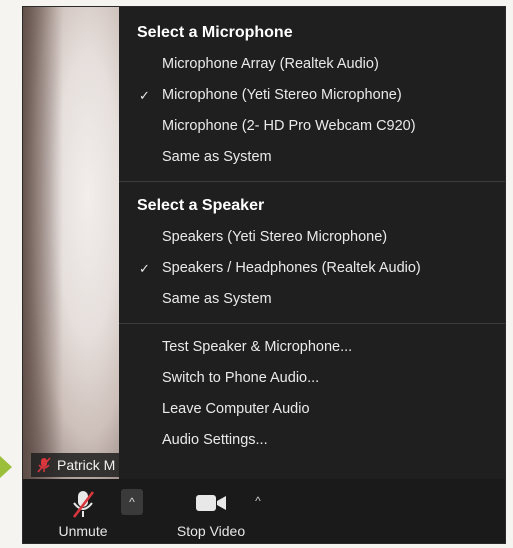  I want to click on speaker-item: ✓ Speakers / Headphones (Realtek Audio), so click(312, 268).